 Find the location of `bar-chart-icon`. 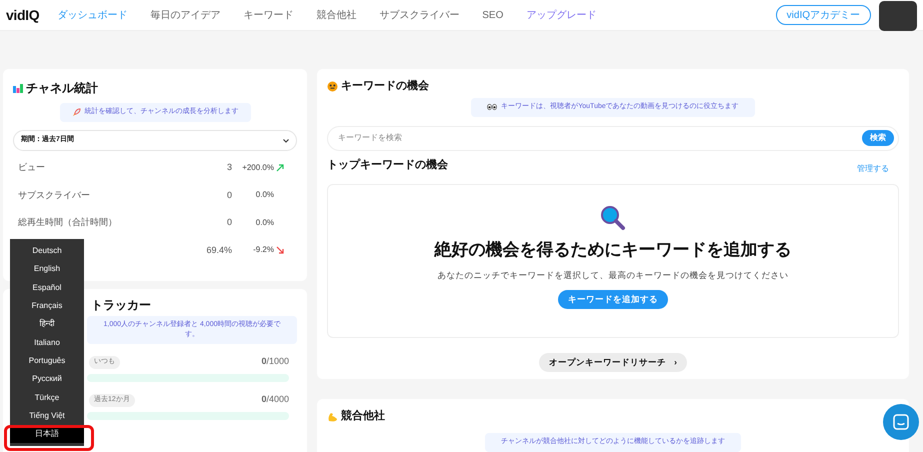

bar-chart-icon is located at coordinates (18, 88).